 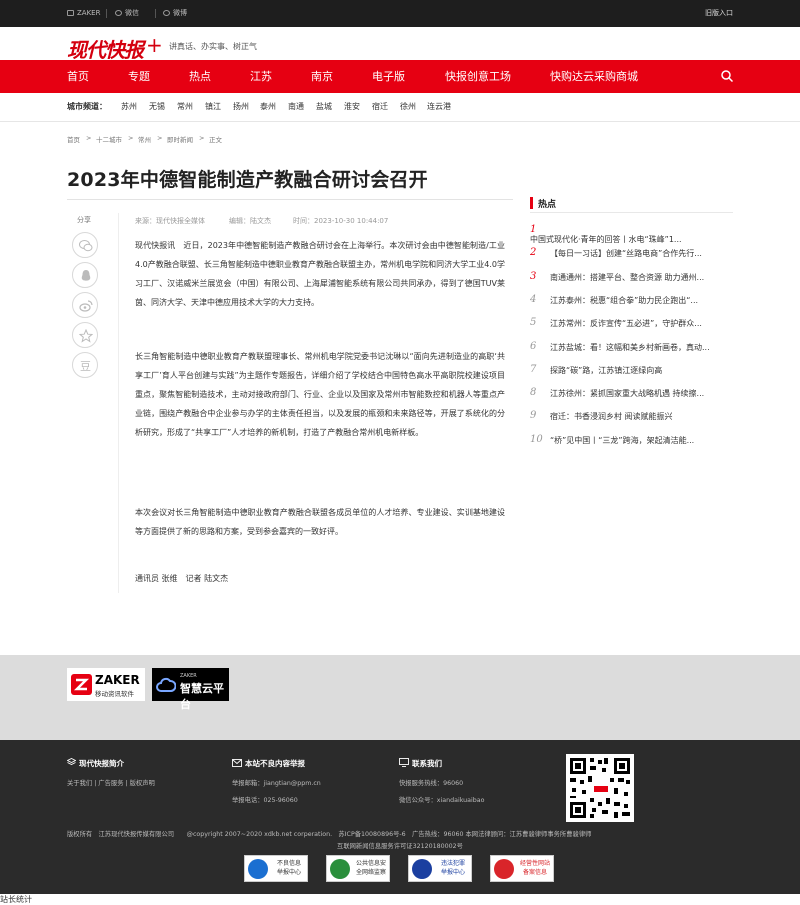 I want to click on nav-epaper: 电子版, so click(x=388, y=76).